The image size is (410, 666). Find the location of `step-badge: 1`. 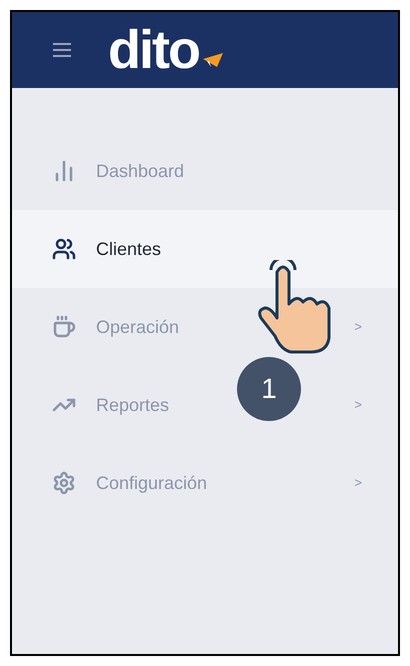

step-badge: 1 is located at coordinates (269, 389).